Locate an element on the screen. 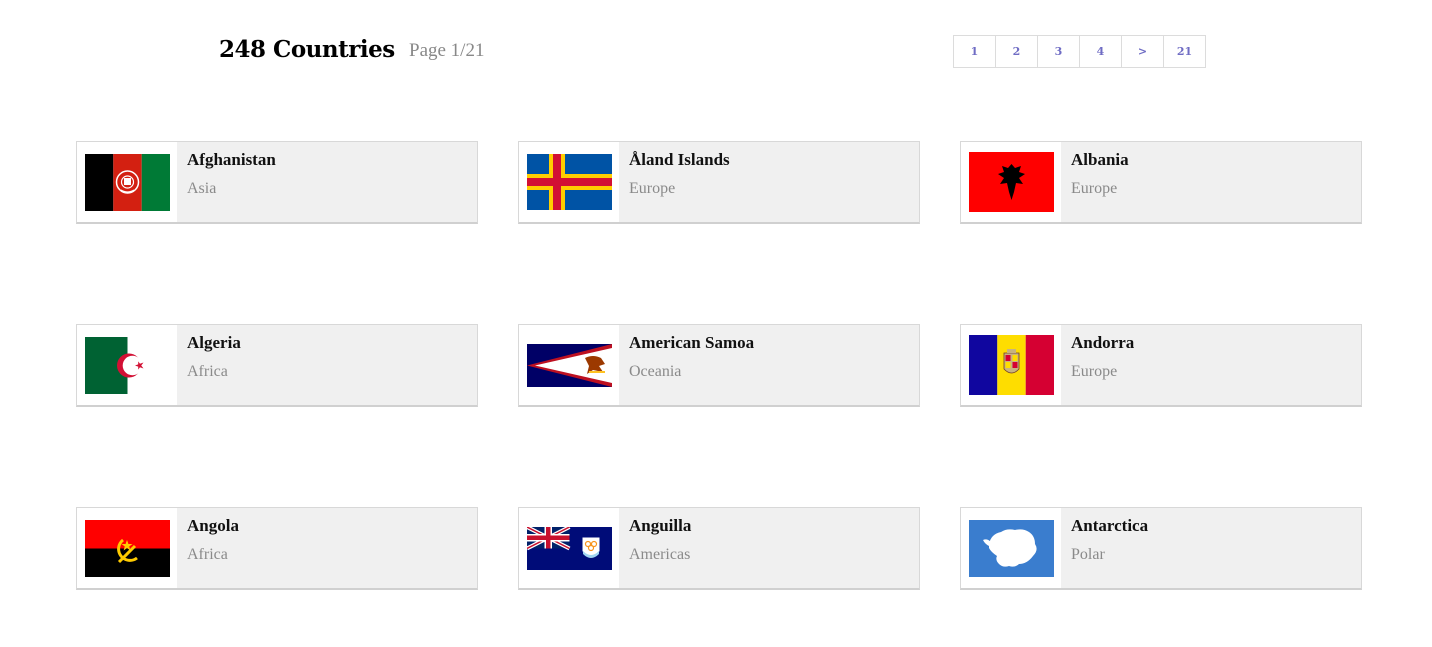  country-name: Angola is located at coordinates (213, 525).